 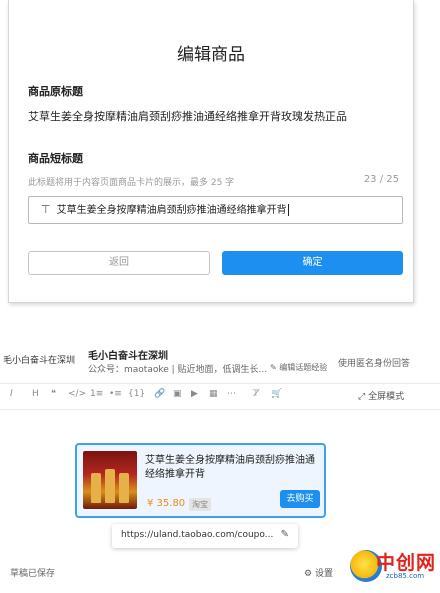 I want to click on unordered-list-icon: •≡, so click(x=115, y=394).